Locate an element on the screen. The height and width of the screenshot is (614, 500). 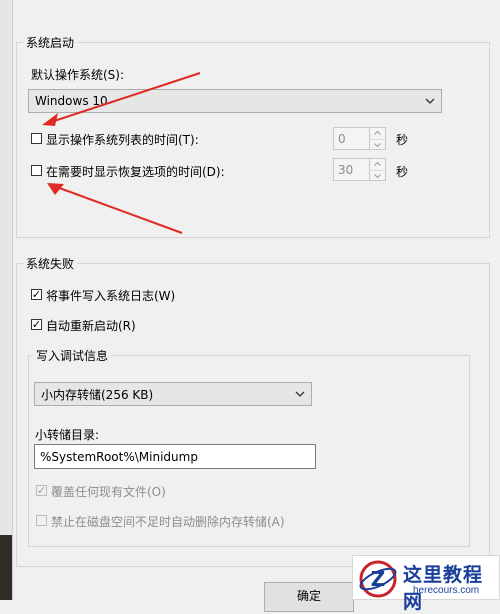
dump-dir-value: %SystemRoot%\Minidump is located at coordinates (119, 456).